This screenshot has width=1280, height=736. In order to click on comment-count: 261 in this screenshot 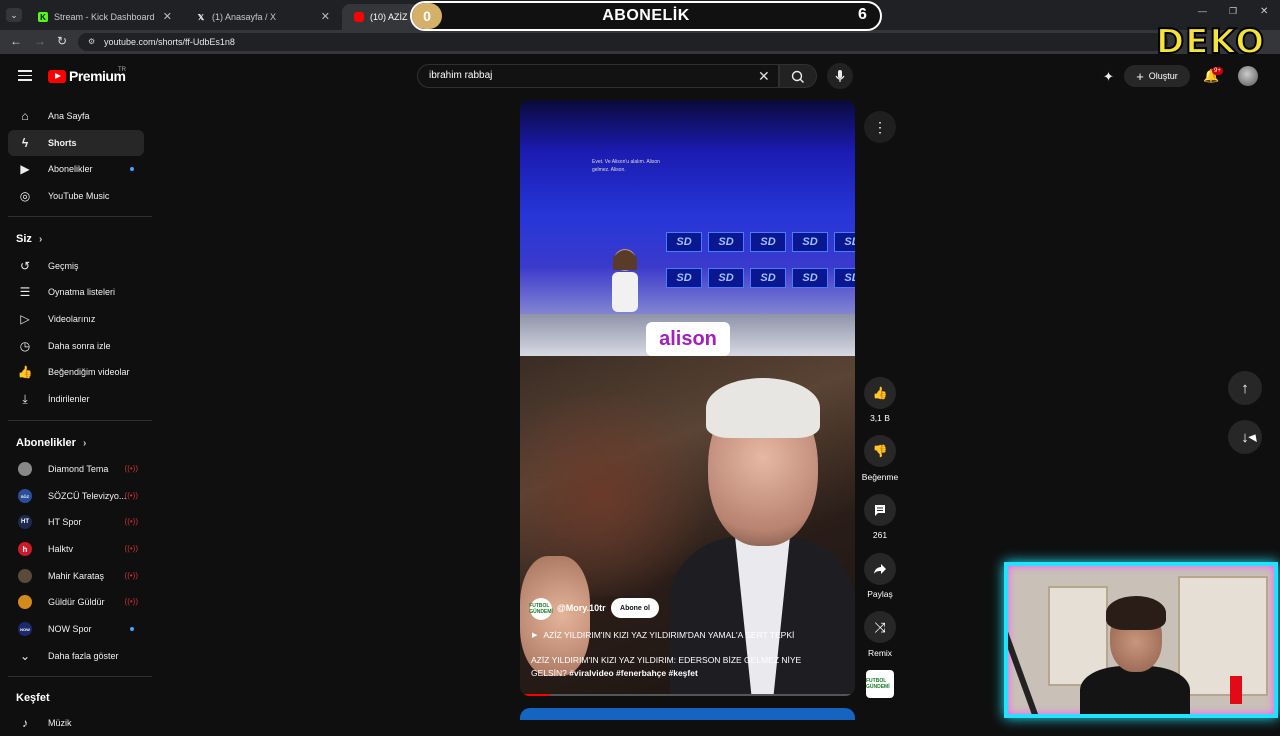, I will do `click(880, 535)`.